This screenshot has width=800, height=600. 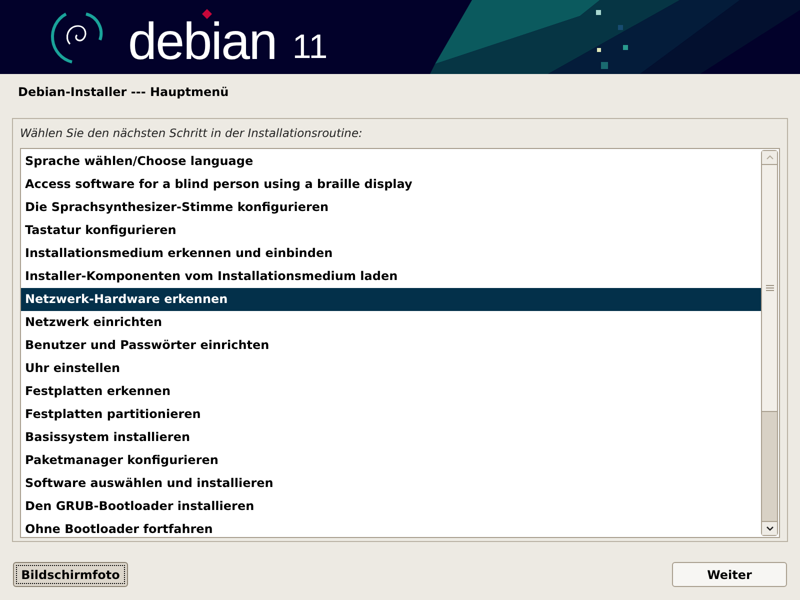 What do you see at coordinates (310, 47) in the screenshot?
I see `version-text: 11` at bounding box center [310, 47].